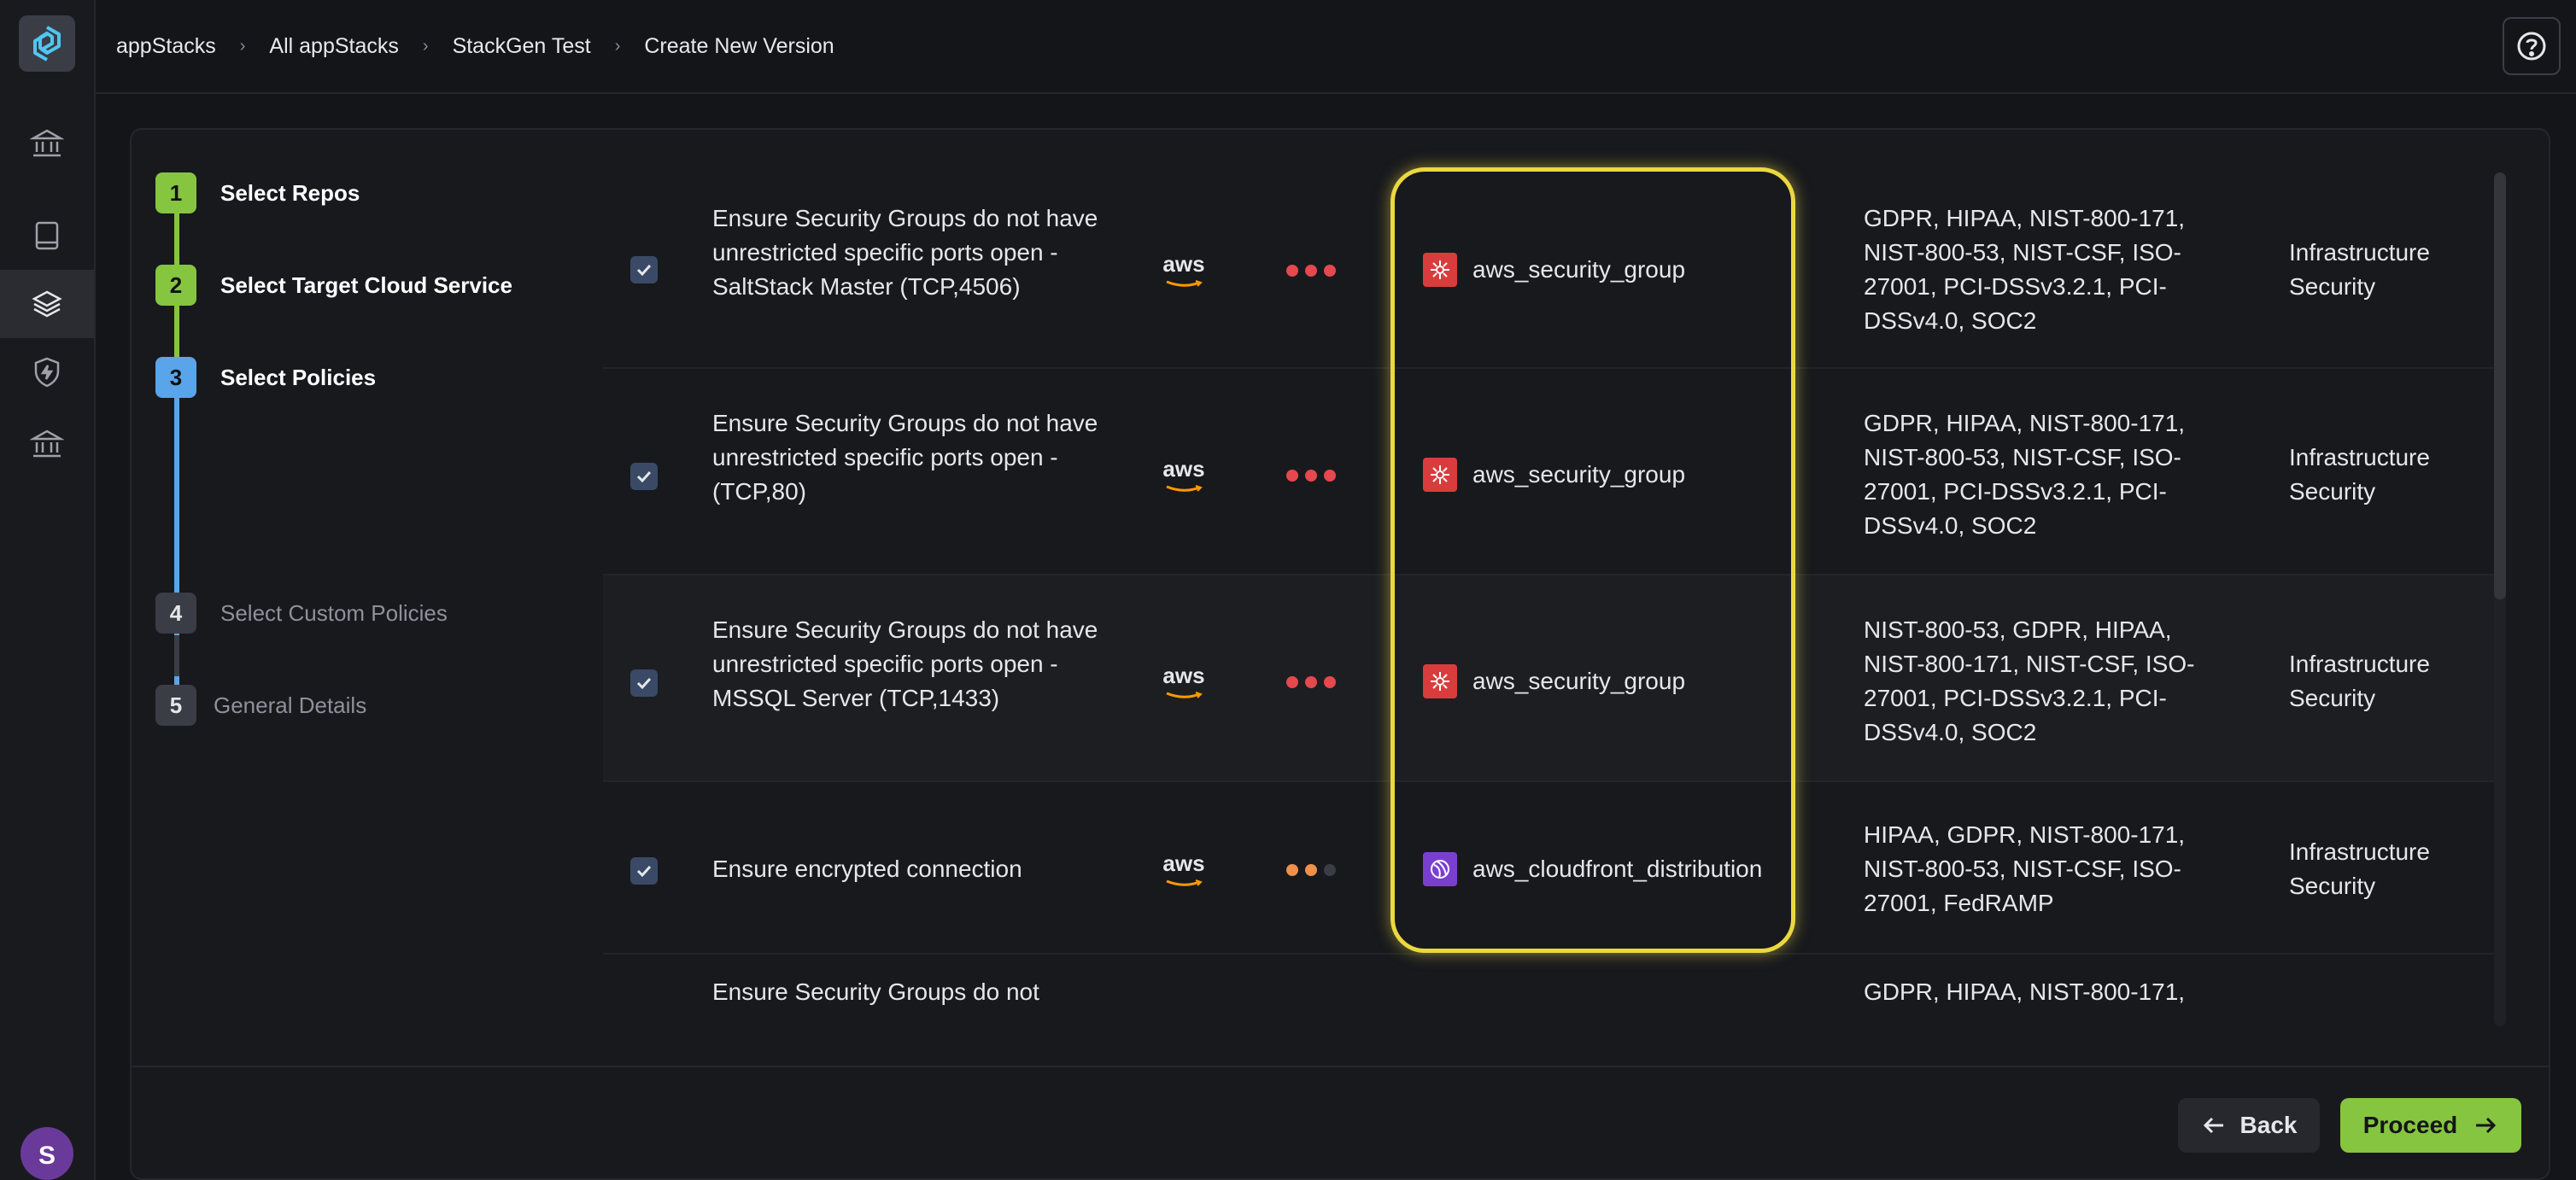 Image resolution: width=2576 pixels, height=1180 pixels. Describe the element at coordinates (298, 377) in the screenshot. I see `step-label: Select Policies` at that location.